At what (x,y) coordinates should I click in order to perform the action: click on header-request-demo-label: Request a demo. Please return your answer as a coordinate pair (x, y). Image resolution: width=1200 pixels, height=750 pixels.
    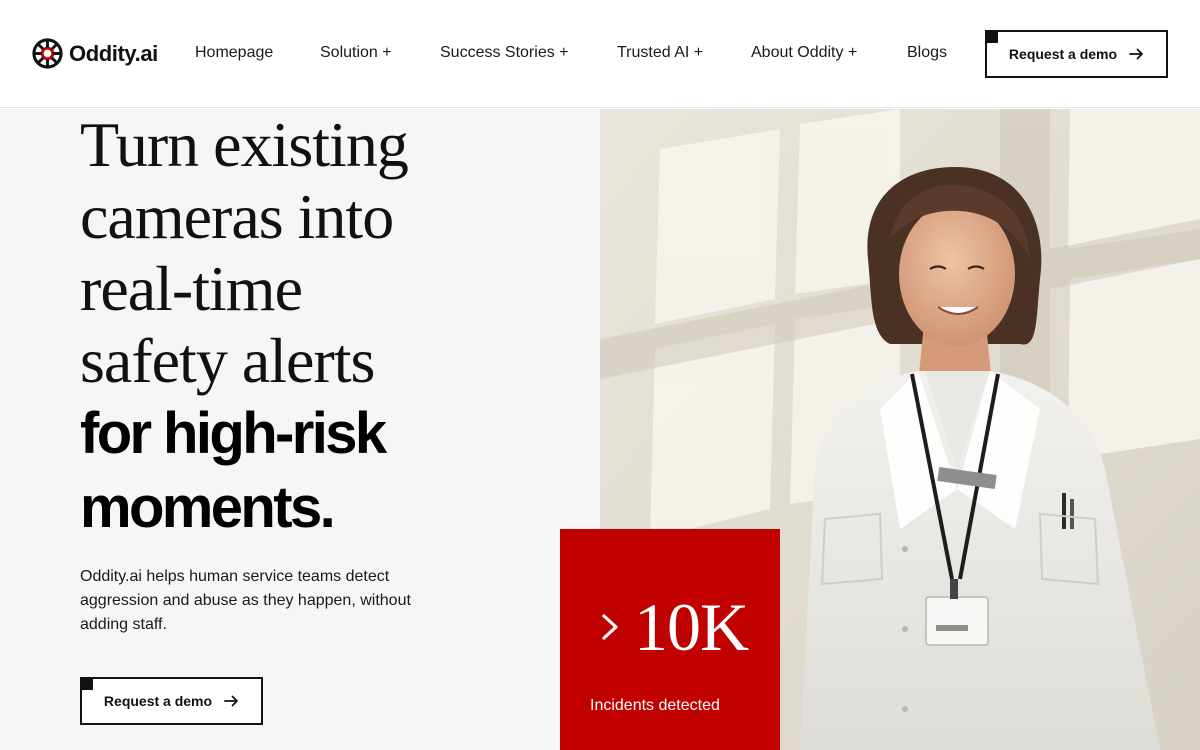
    Looking at the image, I should click on (1063, 54).